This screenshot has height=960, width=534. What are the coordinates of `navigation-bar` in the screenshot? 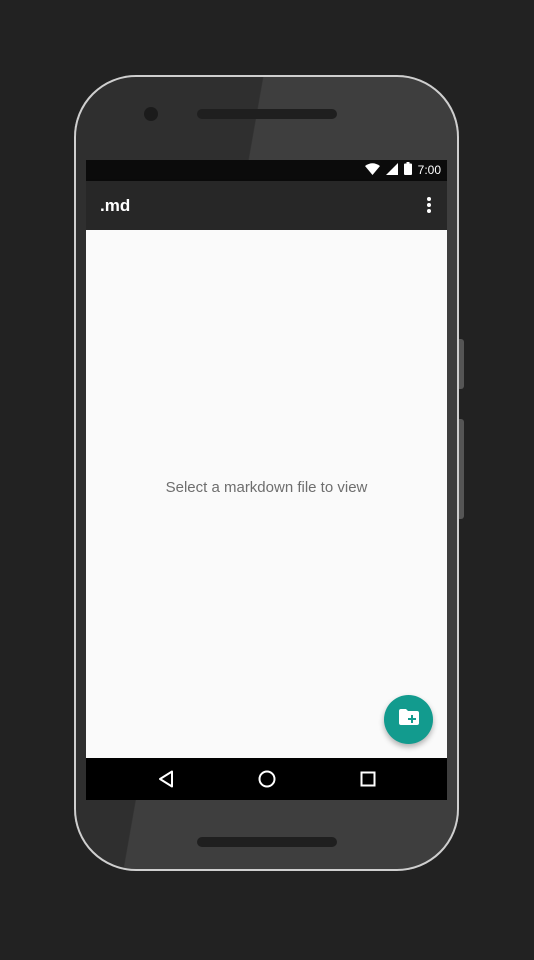 It's located at (266, 779).